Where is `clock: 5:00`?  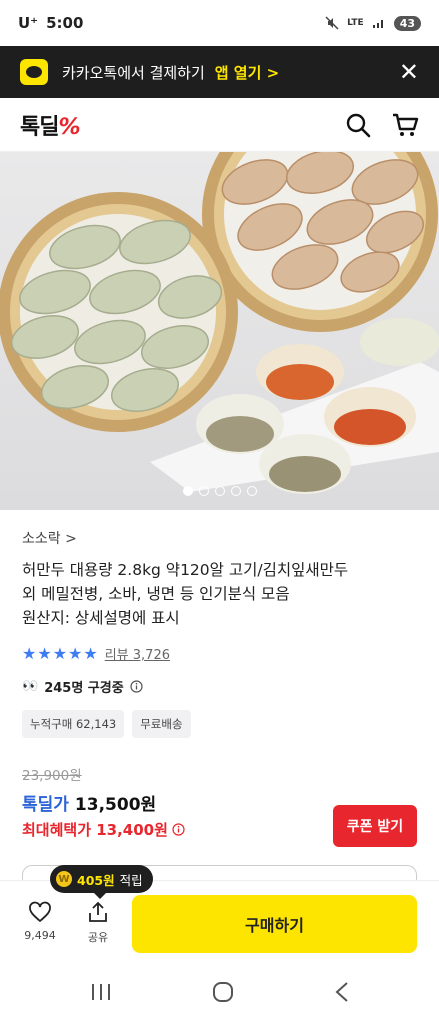 clock: 5:00 is located at coordinates (65, 23).